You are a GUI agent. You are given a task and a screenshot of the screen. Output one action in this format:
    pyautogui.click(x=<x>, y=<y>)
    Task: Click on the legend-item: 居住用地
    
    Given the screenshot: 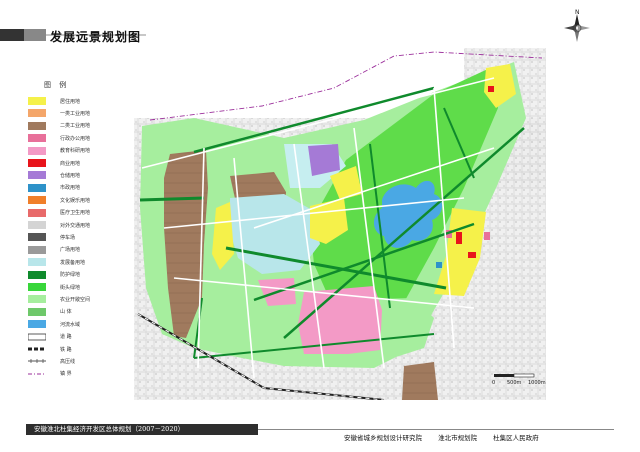 What is the action you would take?
    pyautogui.click(x=54, y=101)
    